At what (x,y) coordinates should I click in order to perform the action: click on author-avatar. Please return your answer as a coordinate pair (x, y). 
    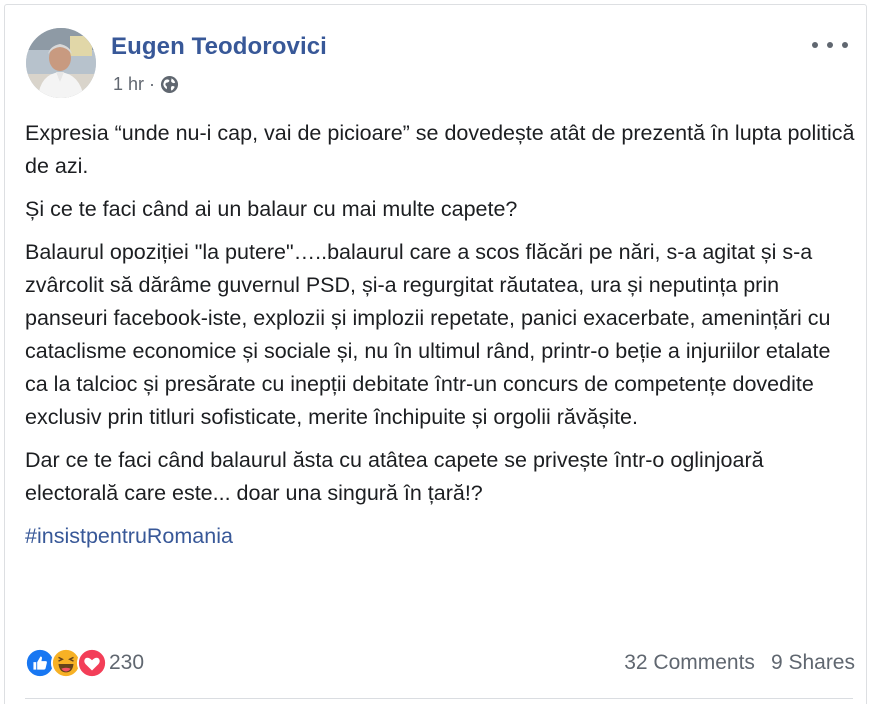
    Looking at the image, I should click on (61, 63).